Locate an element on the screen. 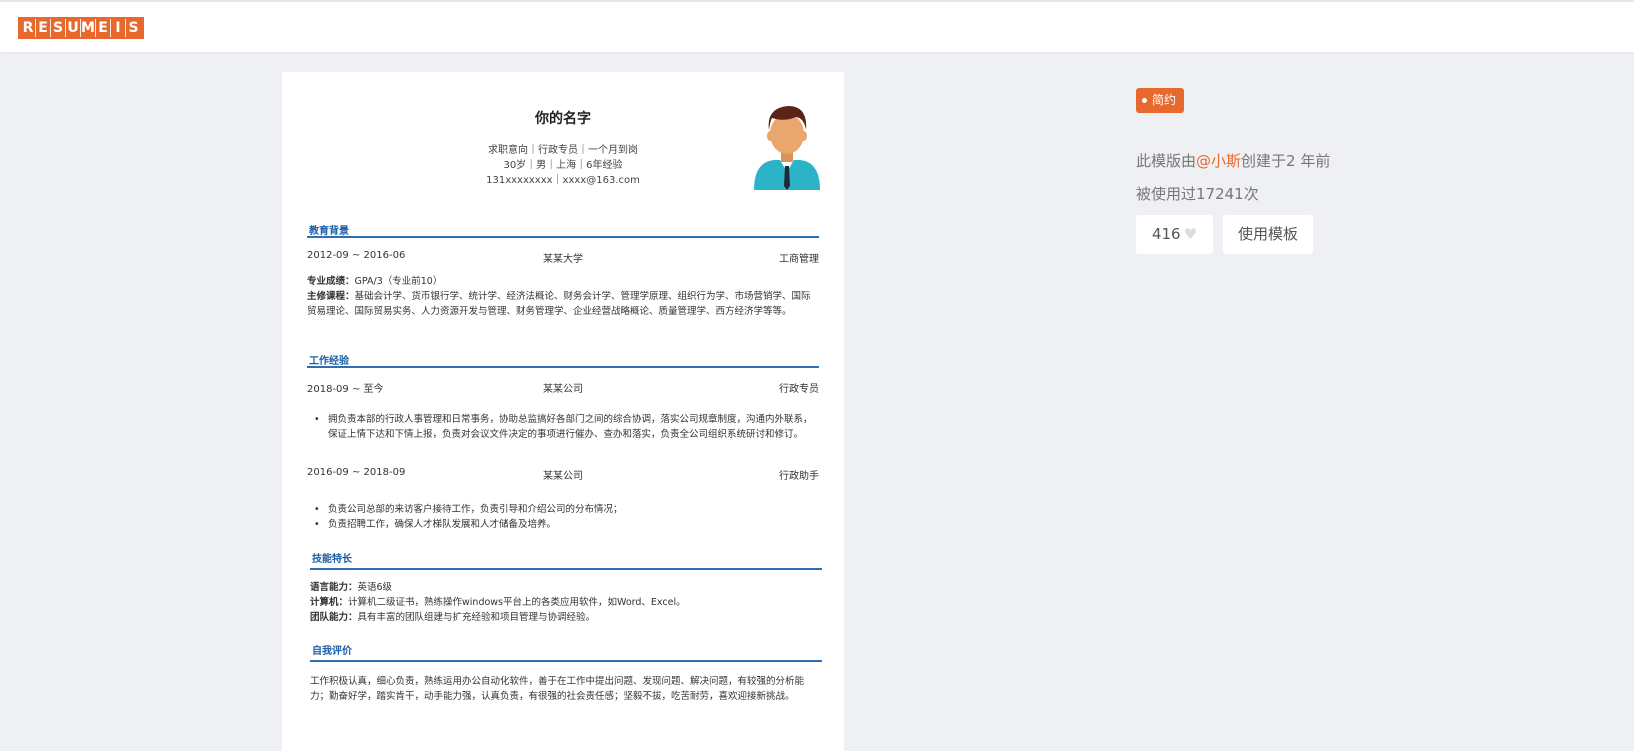 The width and height of the screenshot is (1634, 751). list-item: 负责招聘工作，确保人才梯队发展和人才储备及培养。 is located at coordinates (566, 524).